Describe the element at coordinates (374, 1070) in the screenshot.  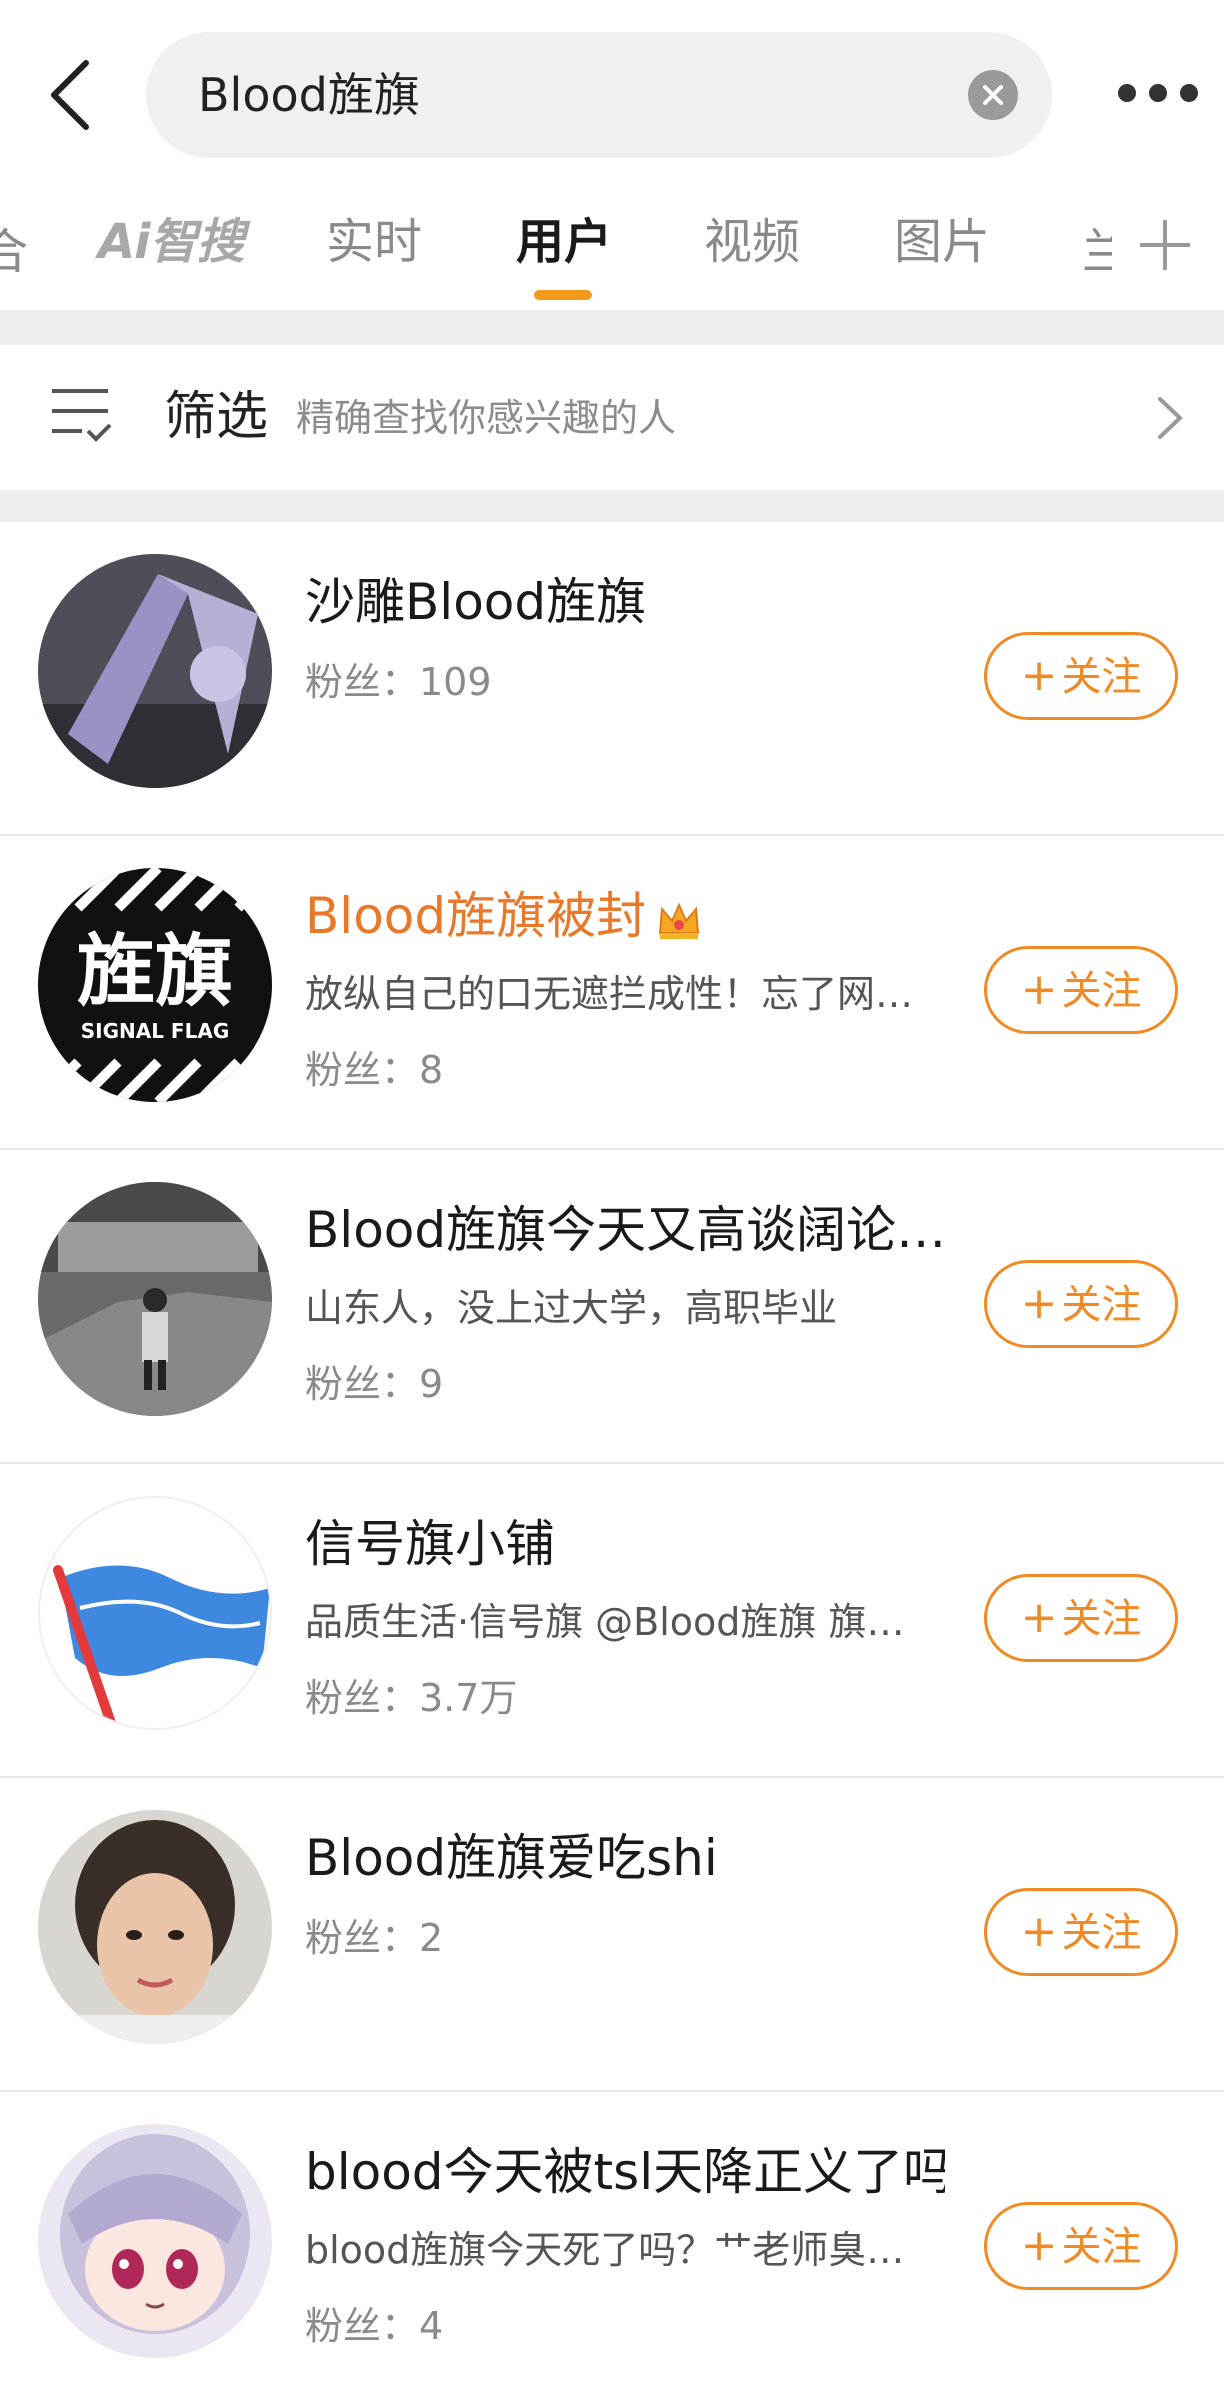
I see `user-fans: 粉丝：8` at that location.